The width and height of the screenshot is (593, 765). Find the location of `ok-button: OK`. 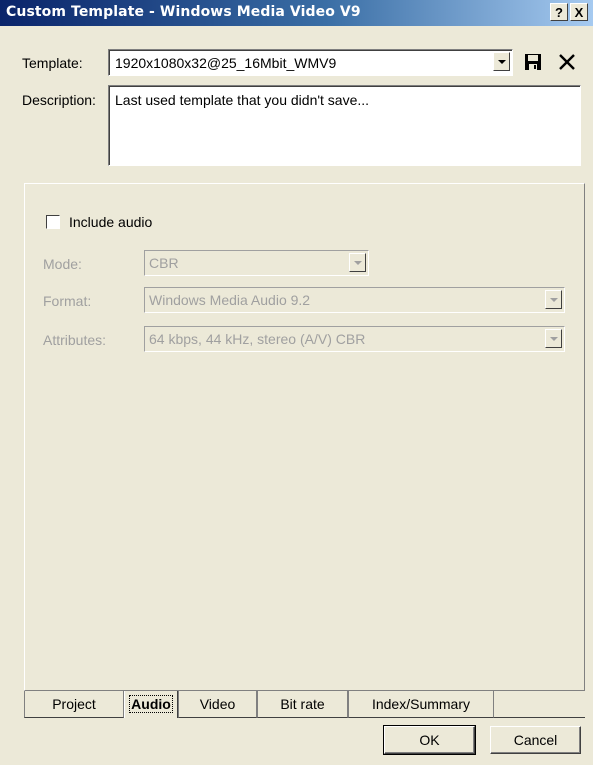

ok-button: OK is located at coordinates (429, 740).